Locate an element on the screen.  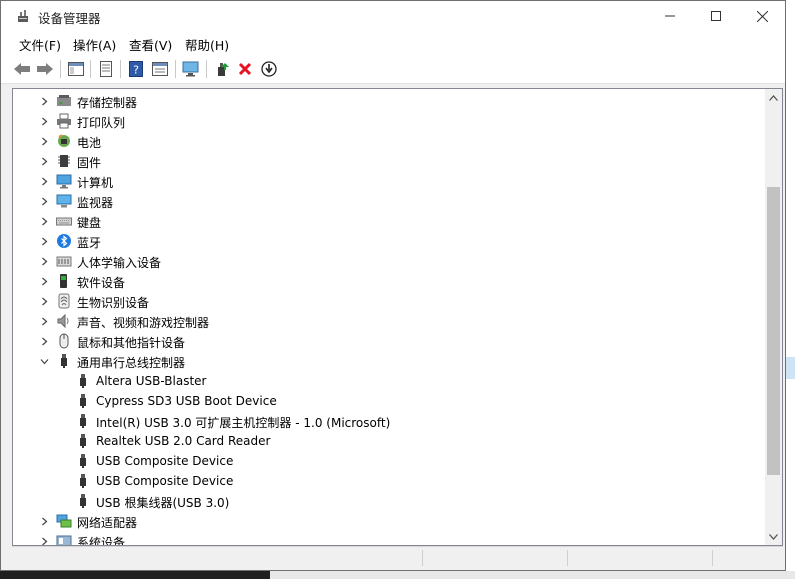
chevron-down-icon is located at coordinates (44, 361).